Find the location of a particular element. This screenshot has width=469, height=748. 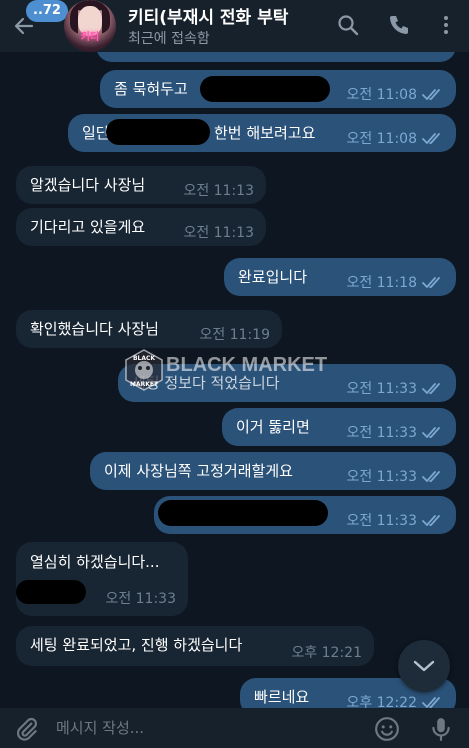

search-icon is located at coordinates (348, 25).